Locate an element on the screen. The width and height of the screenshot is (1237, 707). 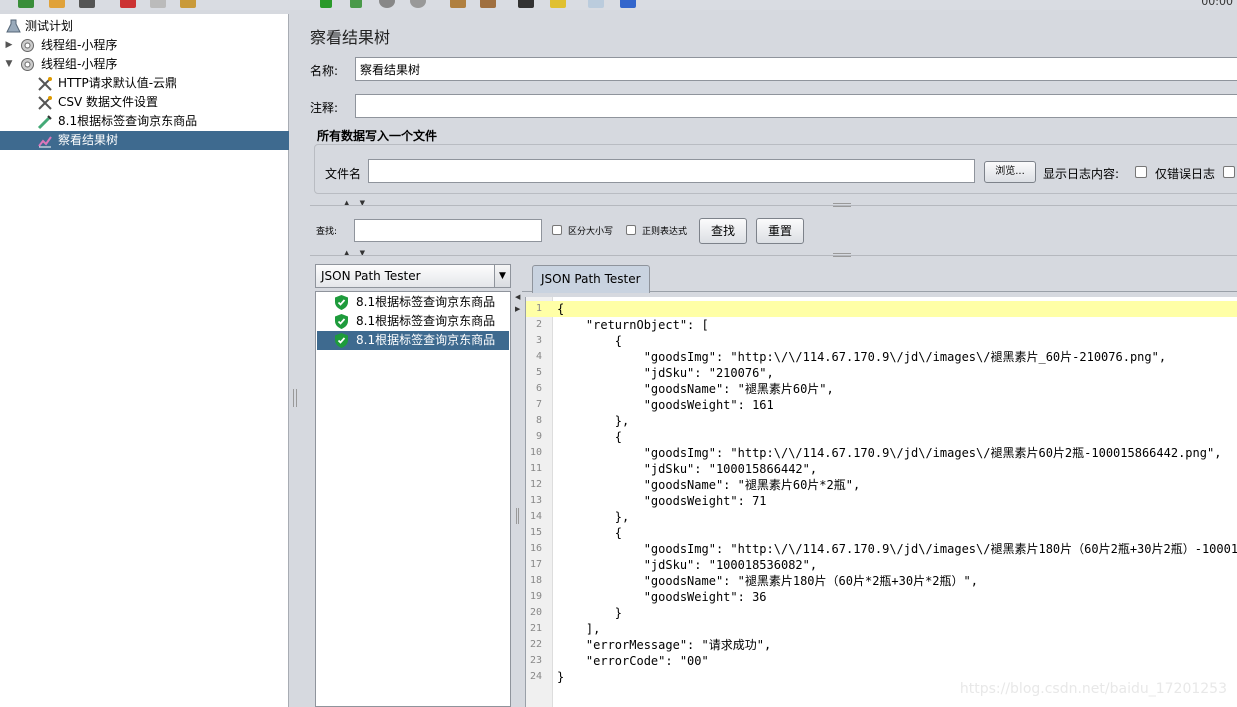
line-number: 9 is located at coordinates (538, 436).